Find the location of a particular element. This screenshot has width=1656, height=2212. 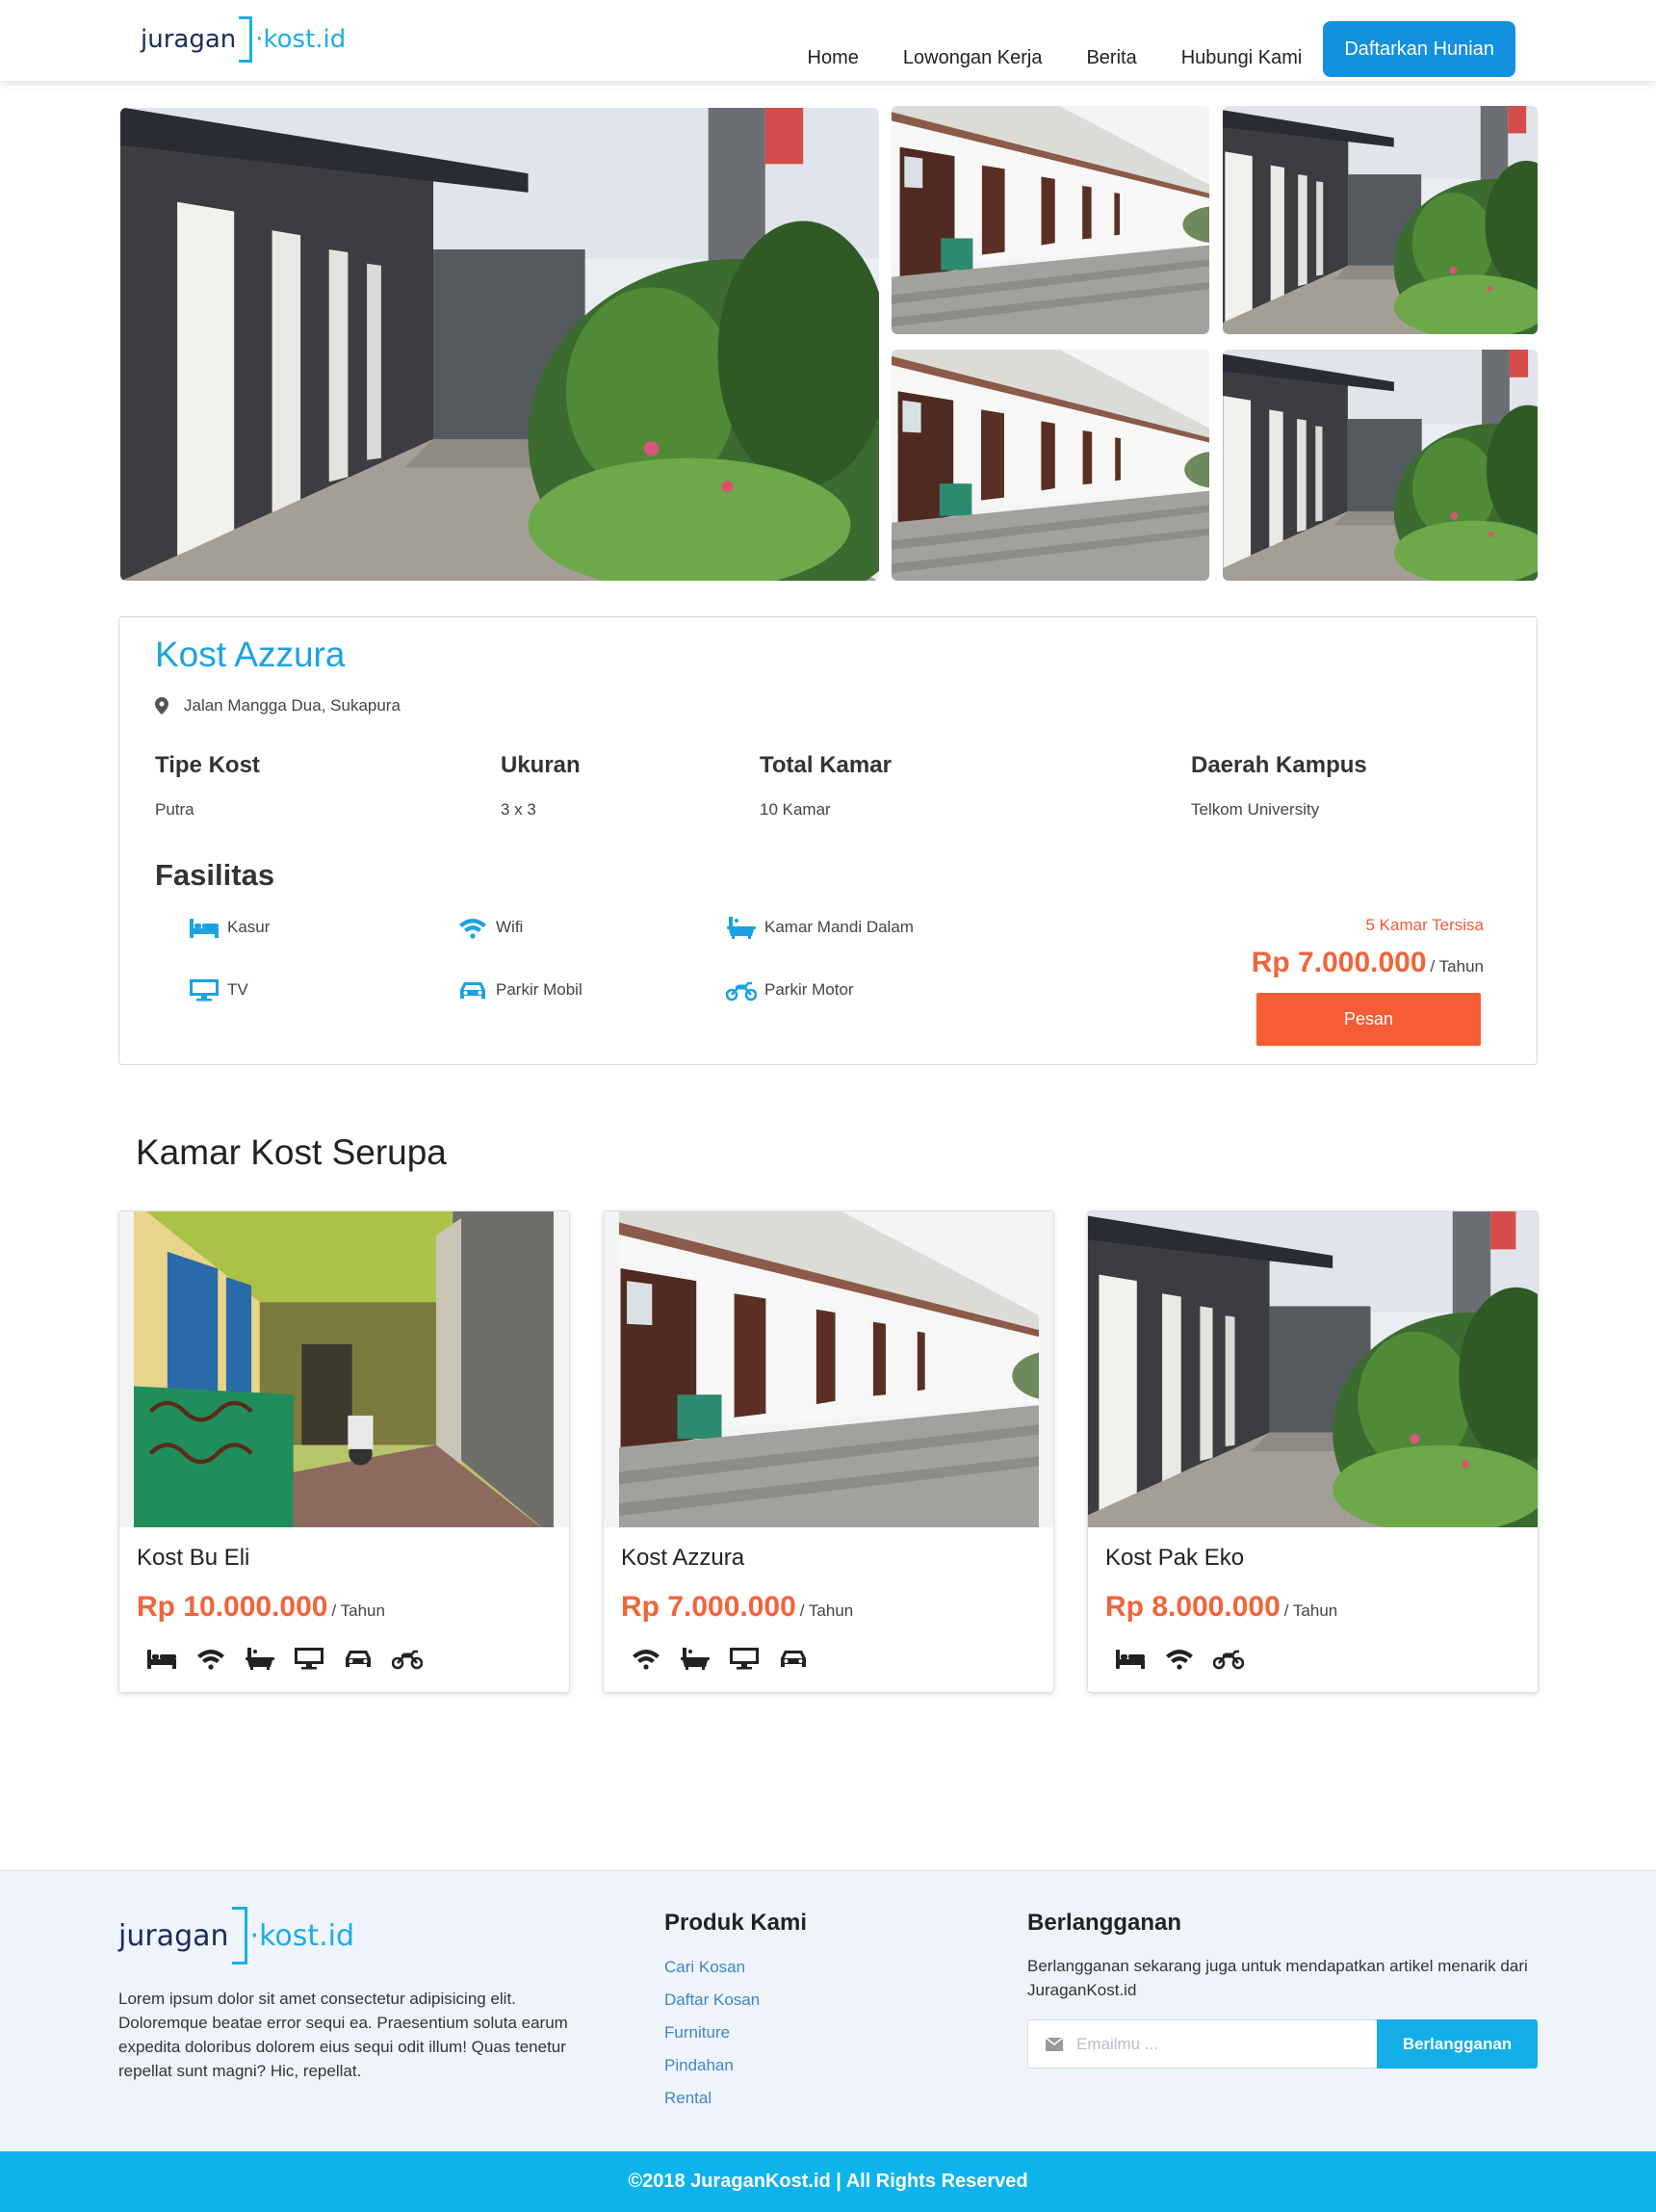

nav-link-home: Home is located at coordinates (833, 58).